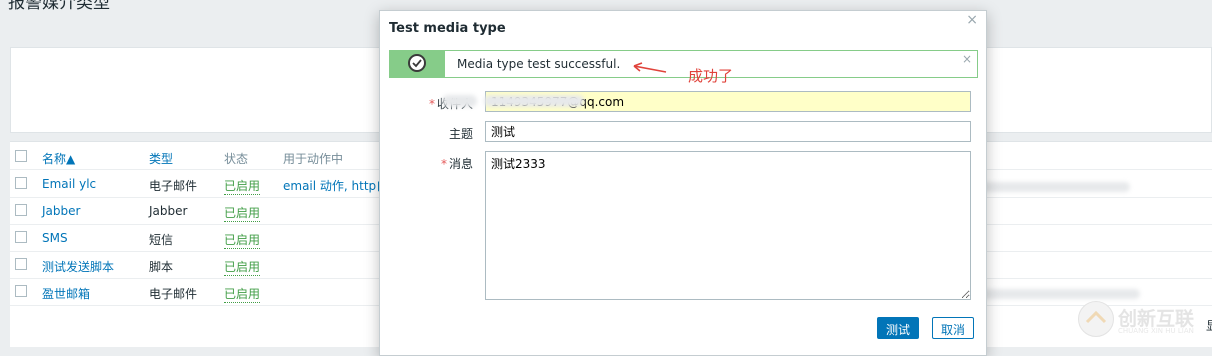 This screenshot has height=356, width=1212. I want to click on message-label: * 消息, so click(456, 164).